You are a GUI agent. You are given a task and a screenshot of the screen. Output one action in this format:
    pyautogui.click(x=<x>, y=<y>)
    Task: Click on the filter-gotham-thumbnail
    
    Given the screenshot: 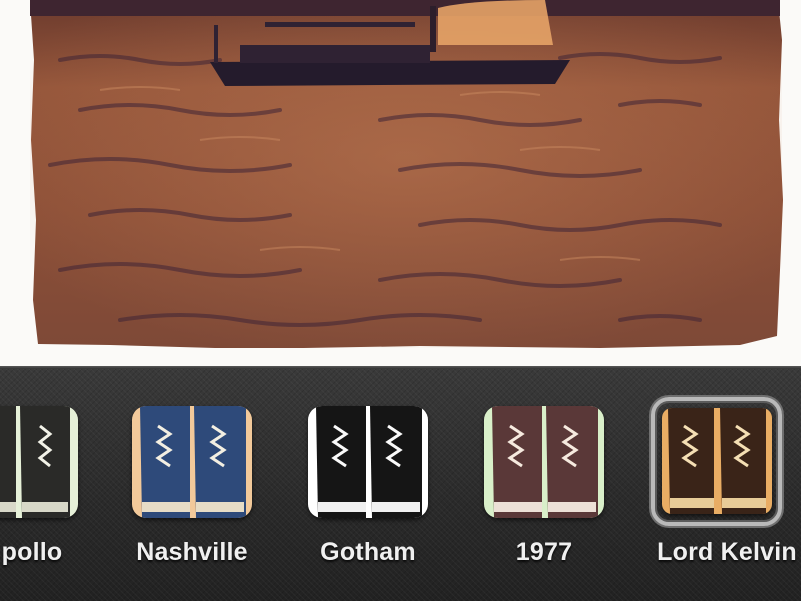 What is the action you would take?
    pyautogui.click(x=368, y=462)
    